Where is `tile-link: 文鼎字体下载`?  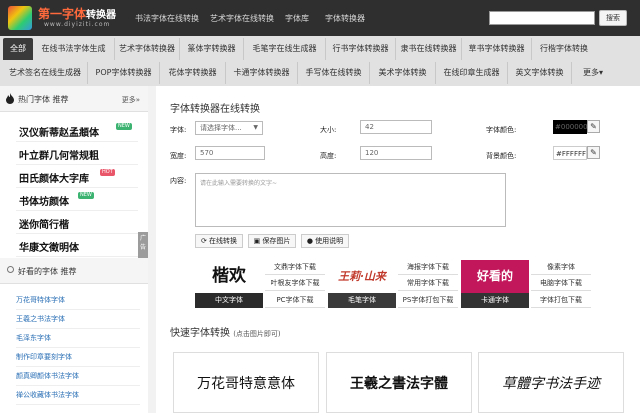 tile-link: 文鼎字体下载 is located at coordinates (295, 267).